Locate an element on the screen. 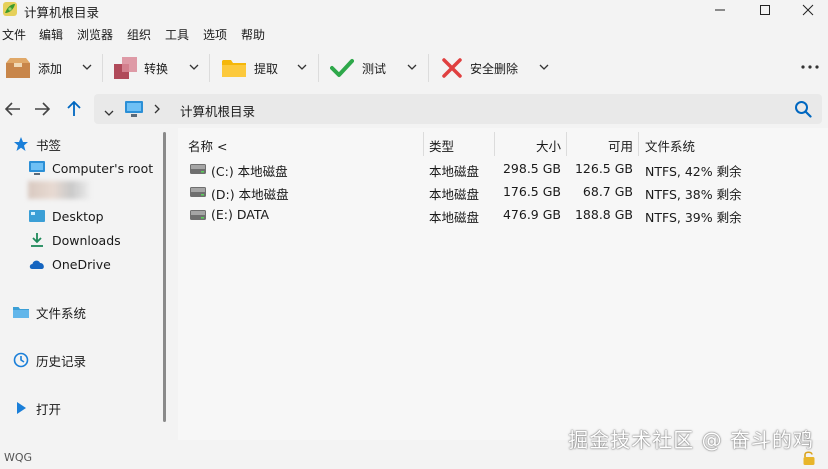 The height and width of the screenshot is (469, 828). column-header-free: 可用 is located at coordinates (602, 145).